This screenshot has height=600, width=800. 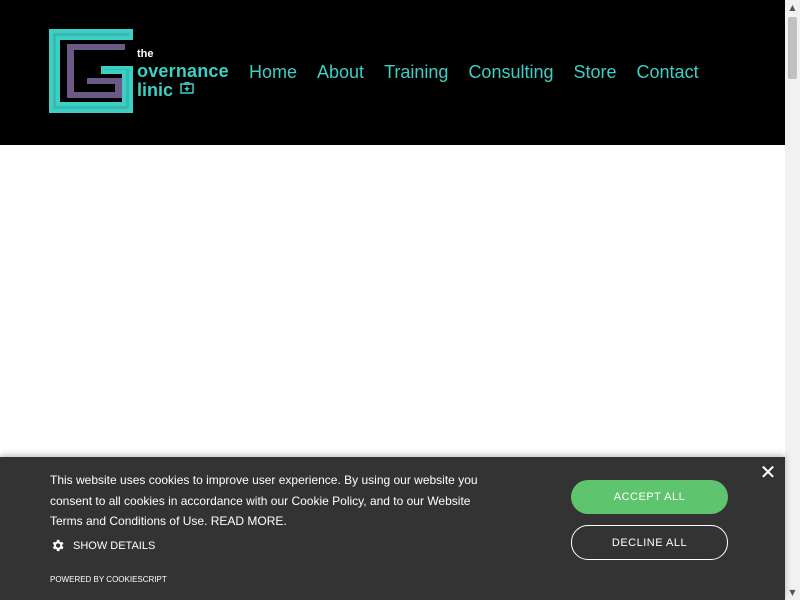 I want to click on logo-overnance: overnance, so click(x=183, y=71).